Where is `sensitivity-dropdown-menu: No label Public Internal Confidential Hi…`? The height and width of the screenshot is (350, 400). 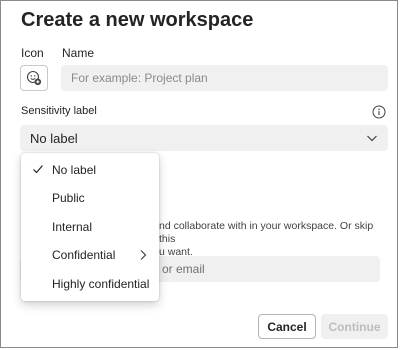 sensitivity-dropdown-menu: No label Public Internal Confidential Hi… is located at coordinates (90, 227).